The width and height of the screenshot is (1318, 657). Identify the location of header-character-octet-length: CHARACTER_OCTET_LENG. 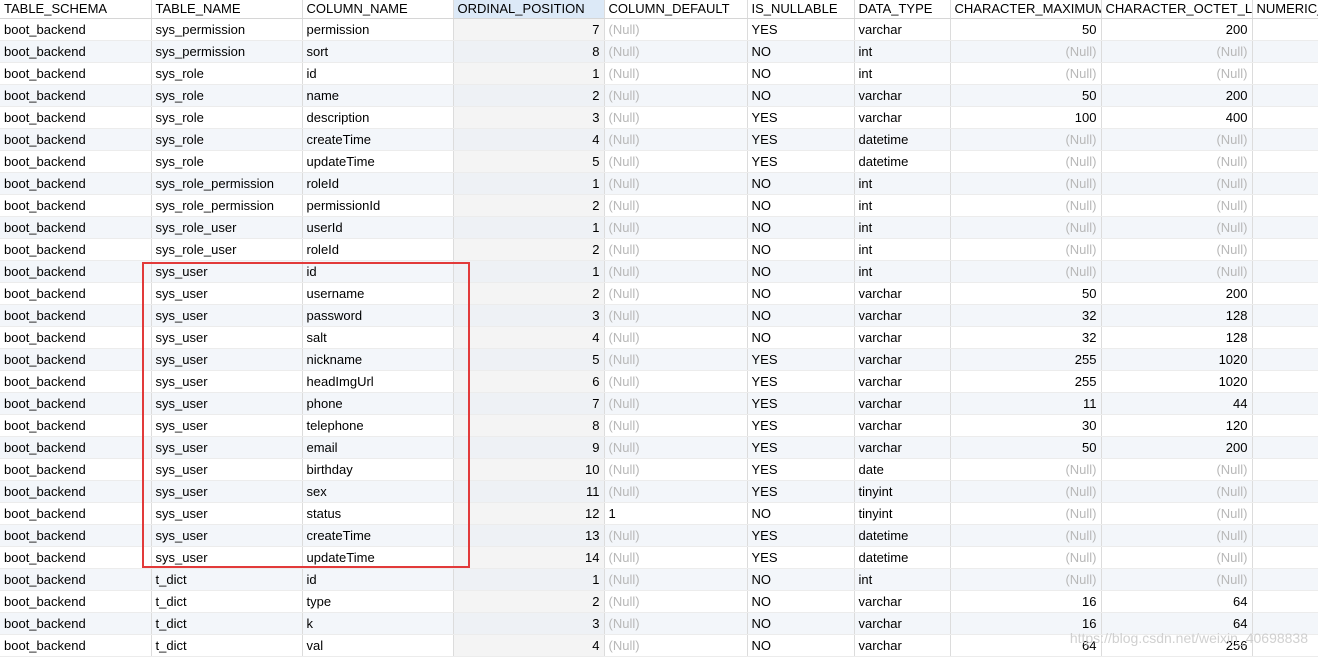
(1177, 9).